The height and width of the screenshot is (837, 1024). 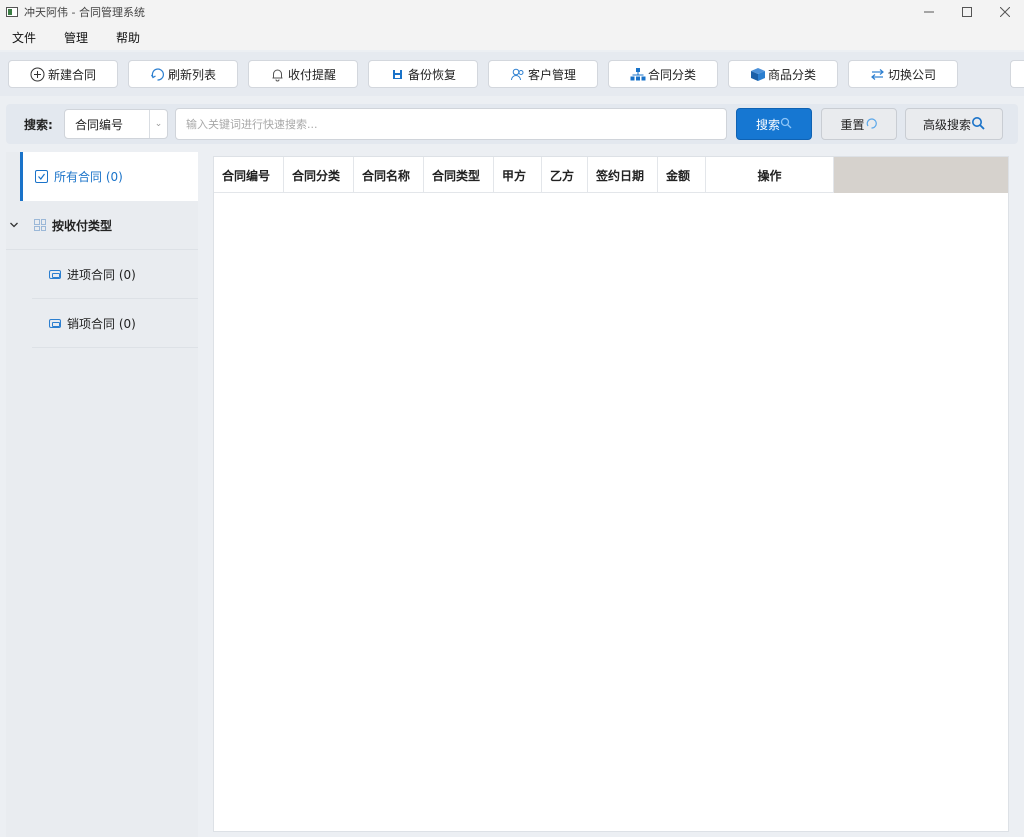 I want to click on close-button, so click(x=1005, y=12).